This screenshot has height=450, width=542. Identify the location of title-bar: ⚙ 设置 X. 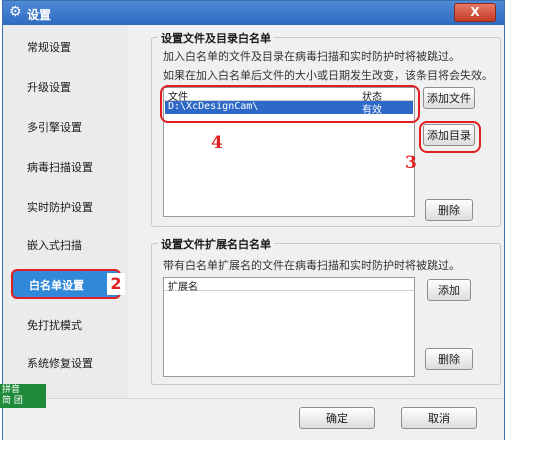
(253, 13).